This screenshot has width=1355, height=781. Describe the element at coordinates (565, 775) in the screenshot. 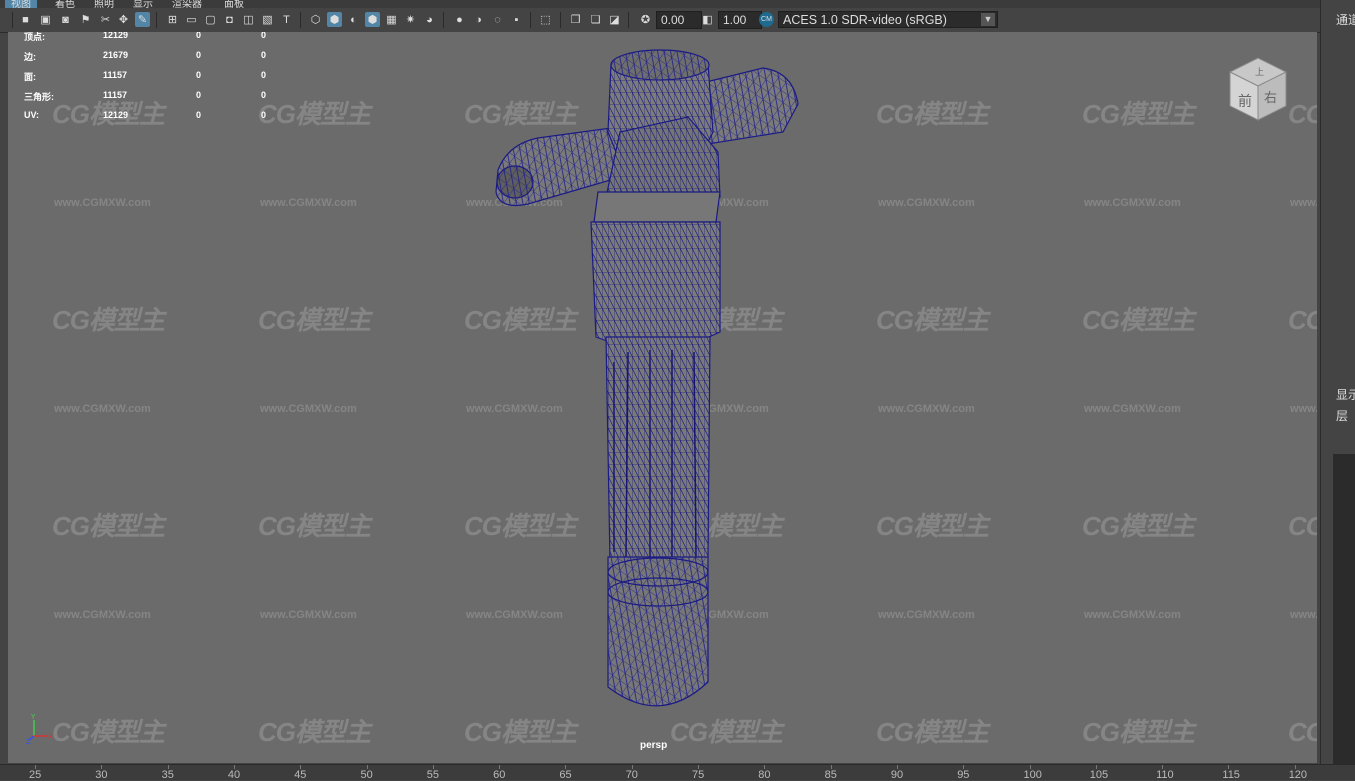

I see `timeline-tick-label: 65` at that location.